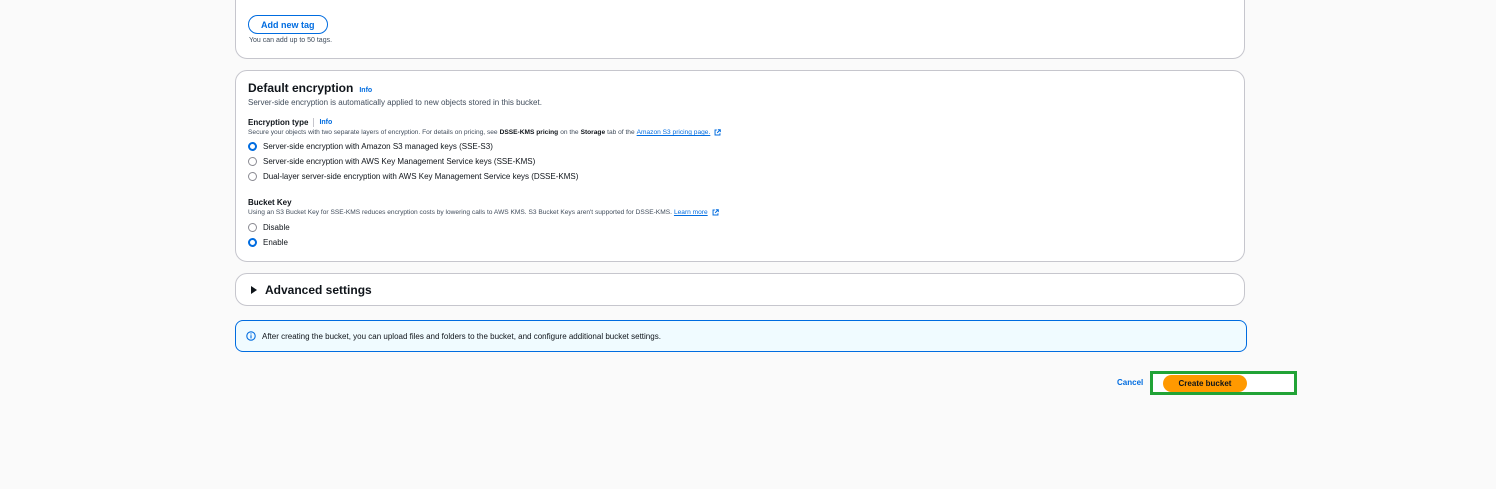 The height and width of the screenshot is (489, 1496). Describe the element at coordinates (276, 227) in the screenshot. I see `radio-label: Disable` at that location.